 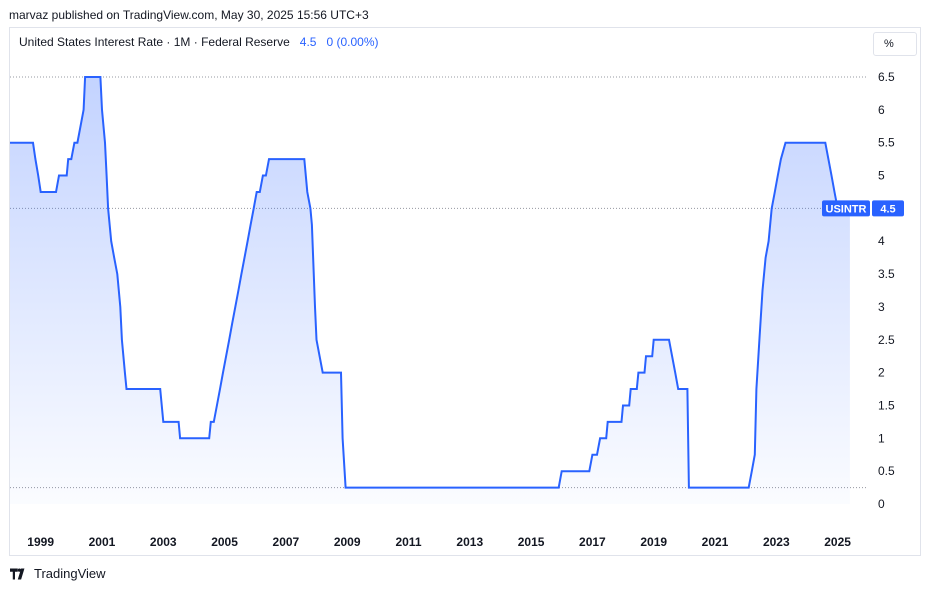 I want to click on y-tick-label: 6.5, so click(x=886, y=77).